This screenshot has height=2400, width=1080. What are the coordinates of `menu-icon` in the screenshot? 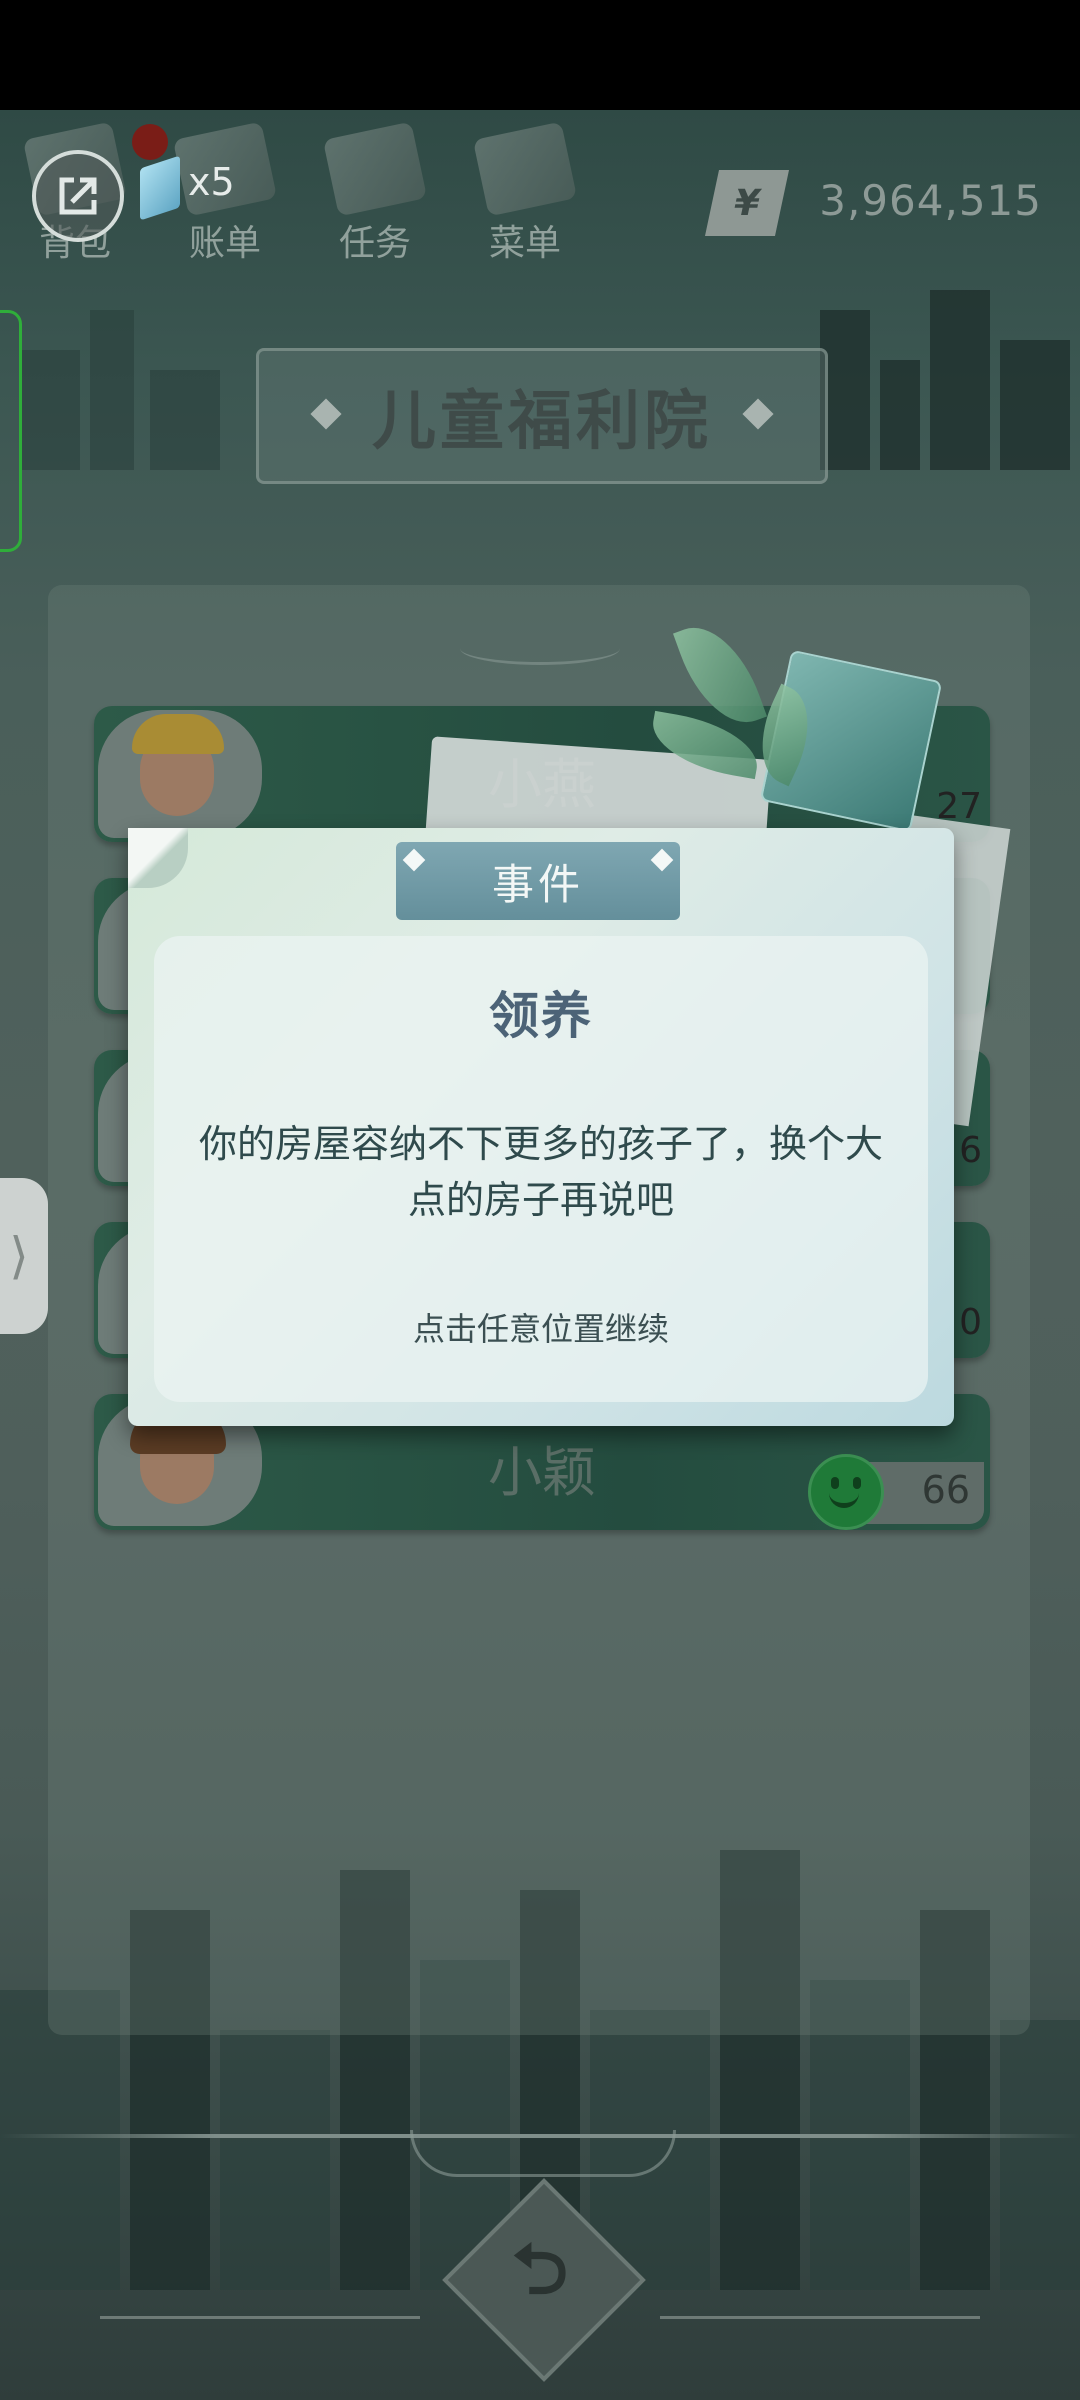 It's located at (525, 169).